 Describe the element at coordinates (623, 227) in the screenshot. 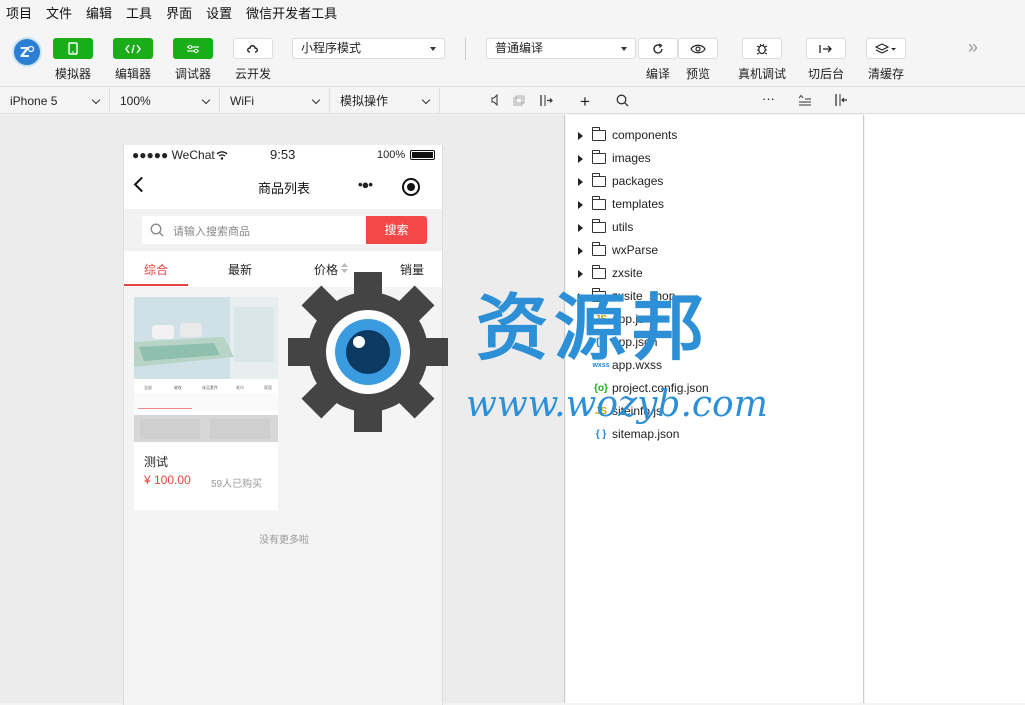

I see `tree-folder-label: utils` at that location.